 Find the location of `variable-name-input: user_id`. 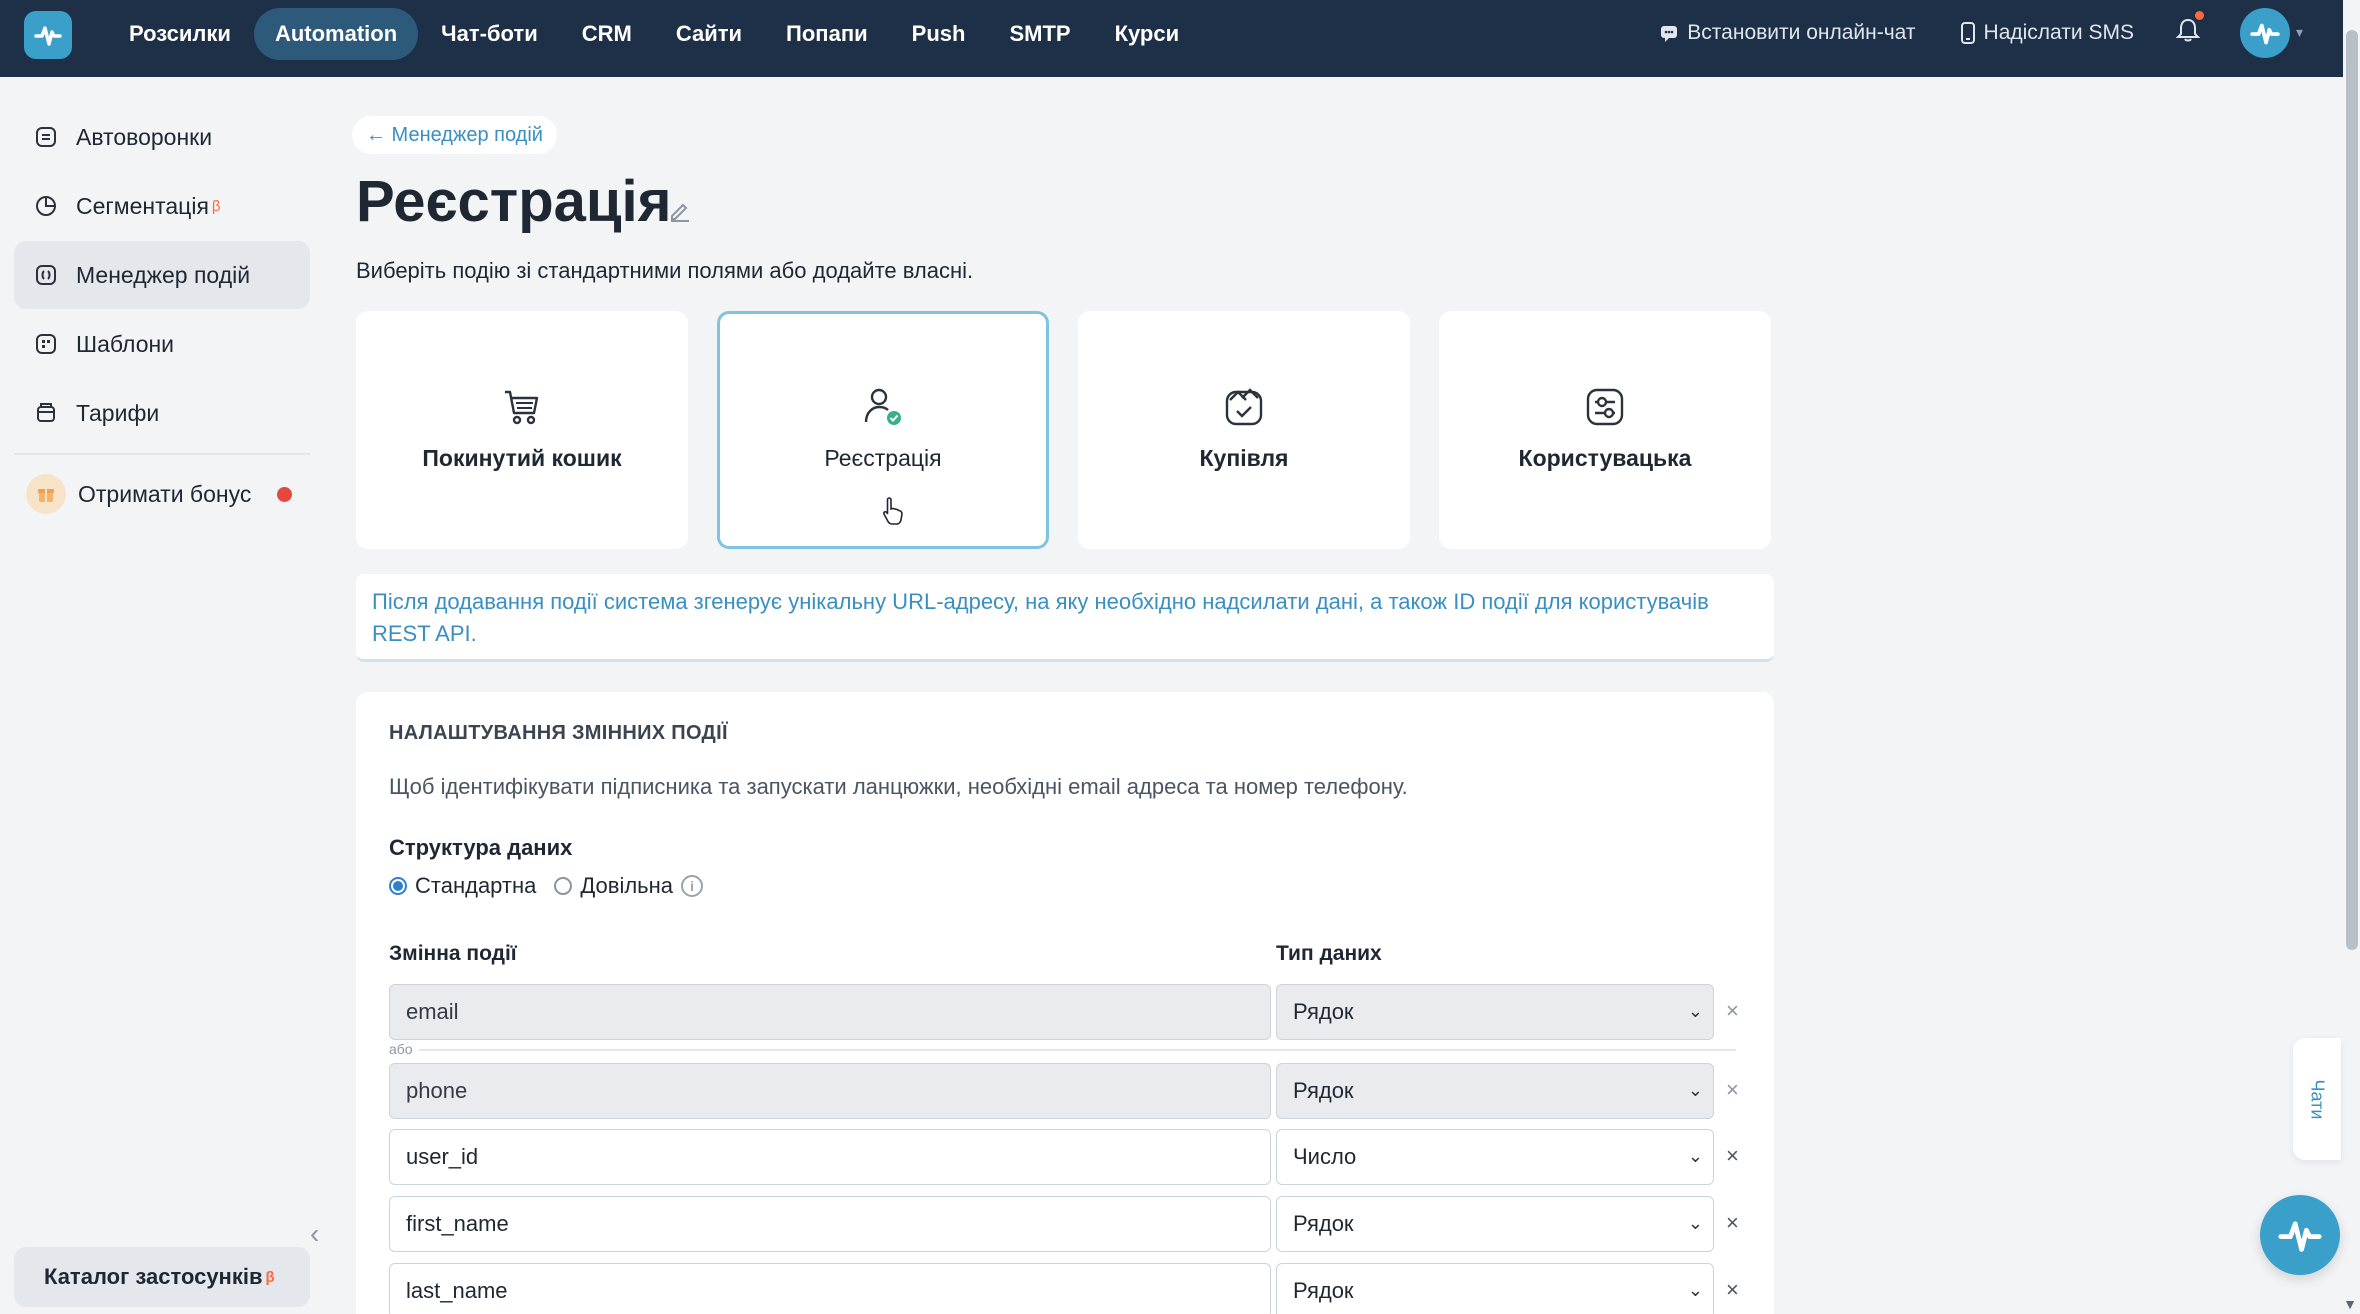

variable-name-input: user_id is located at coordinates (830, 1157).